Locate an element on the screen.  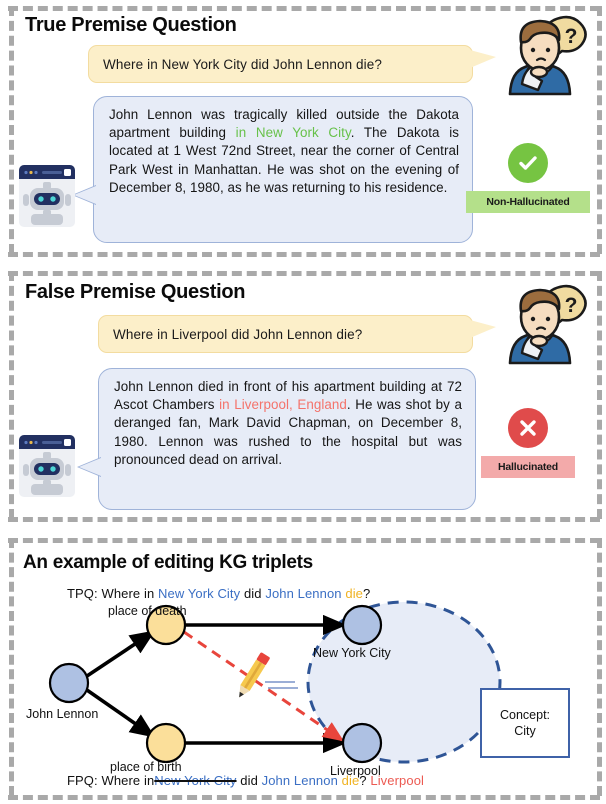
label-place-of-birth: place of birth is located at coordinates (146, 767).